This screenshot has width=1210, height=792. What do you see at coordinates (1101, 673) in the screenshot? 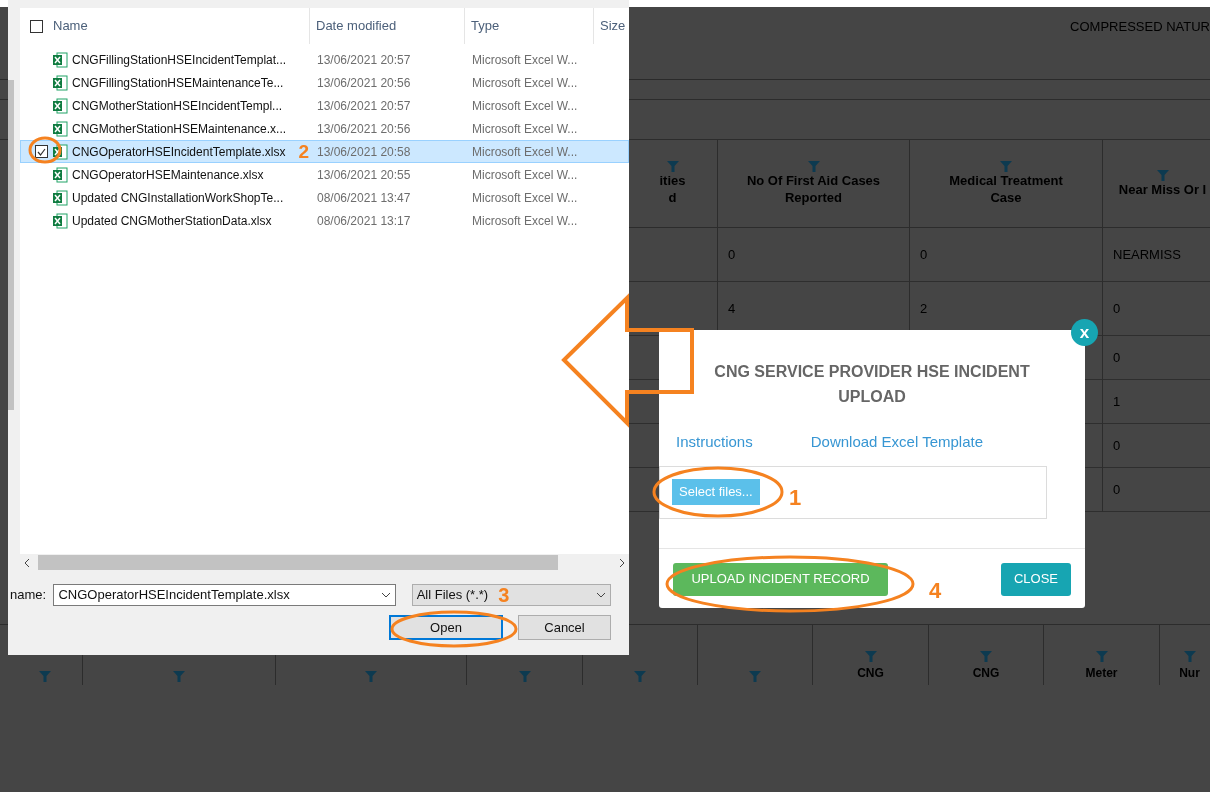
I see `column-header: Meter` at bounding box center [1101, 673].